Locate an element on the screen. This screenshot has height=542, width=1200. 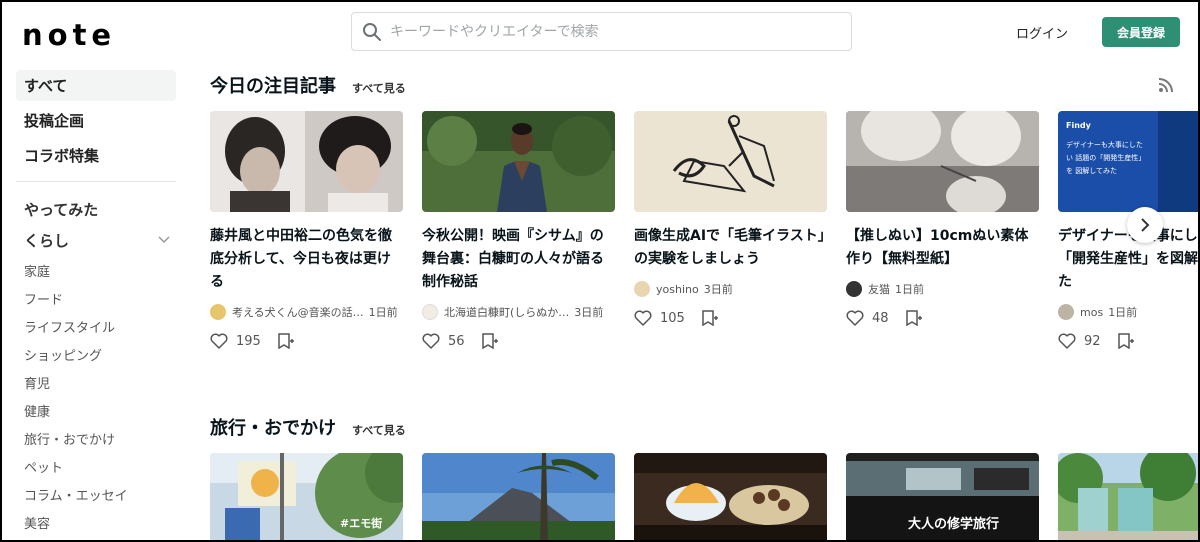
section-header-travel: 旅行・おでかけ すべて見る is located at coordinates (308, 427).